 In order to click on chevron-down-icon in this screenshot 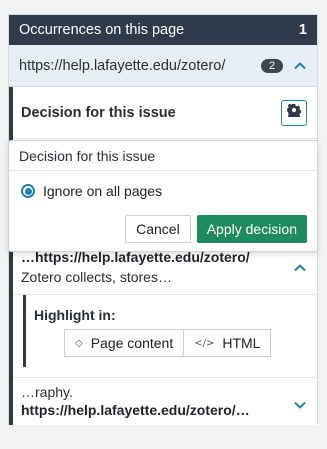, I will do `click(300, 405)`.